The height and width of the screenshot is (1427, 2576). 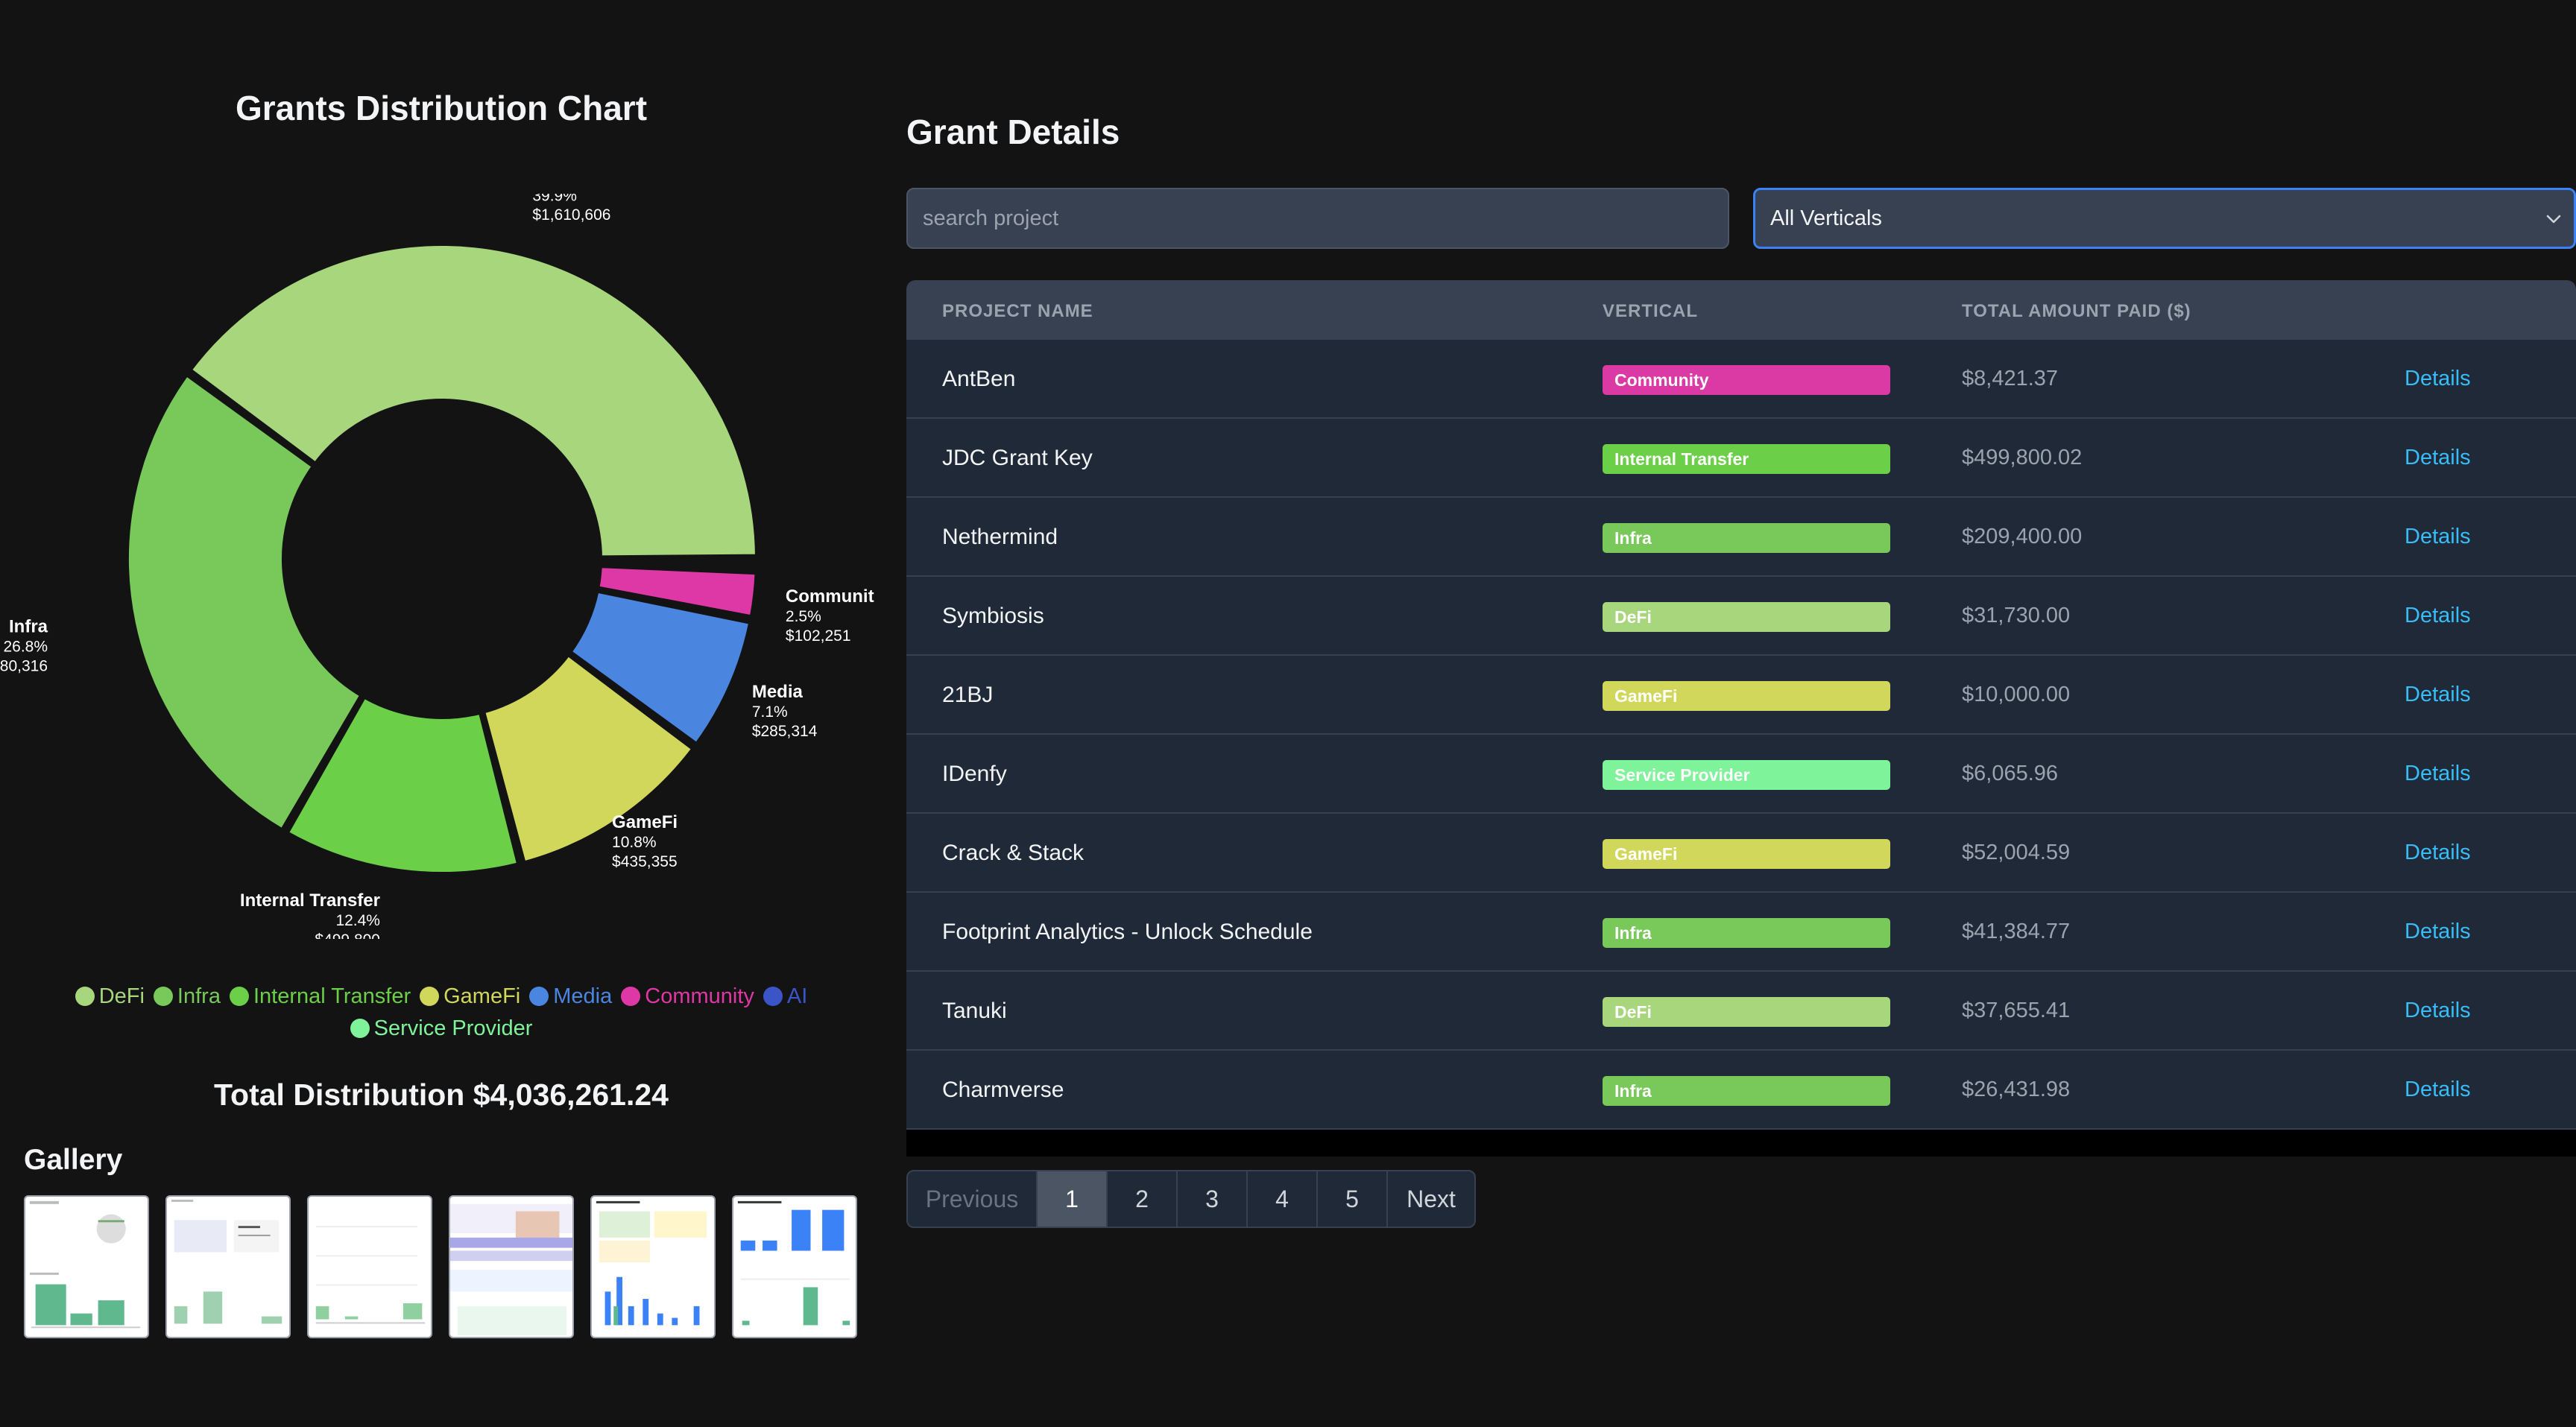 What do you see at coordinates (1747, 696) in the screenshot?
I see `vertical-badge: GameFi` at bounding box center [1747, 696].